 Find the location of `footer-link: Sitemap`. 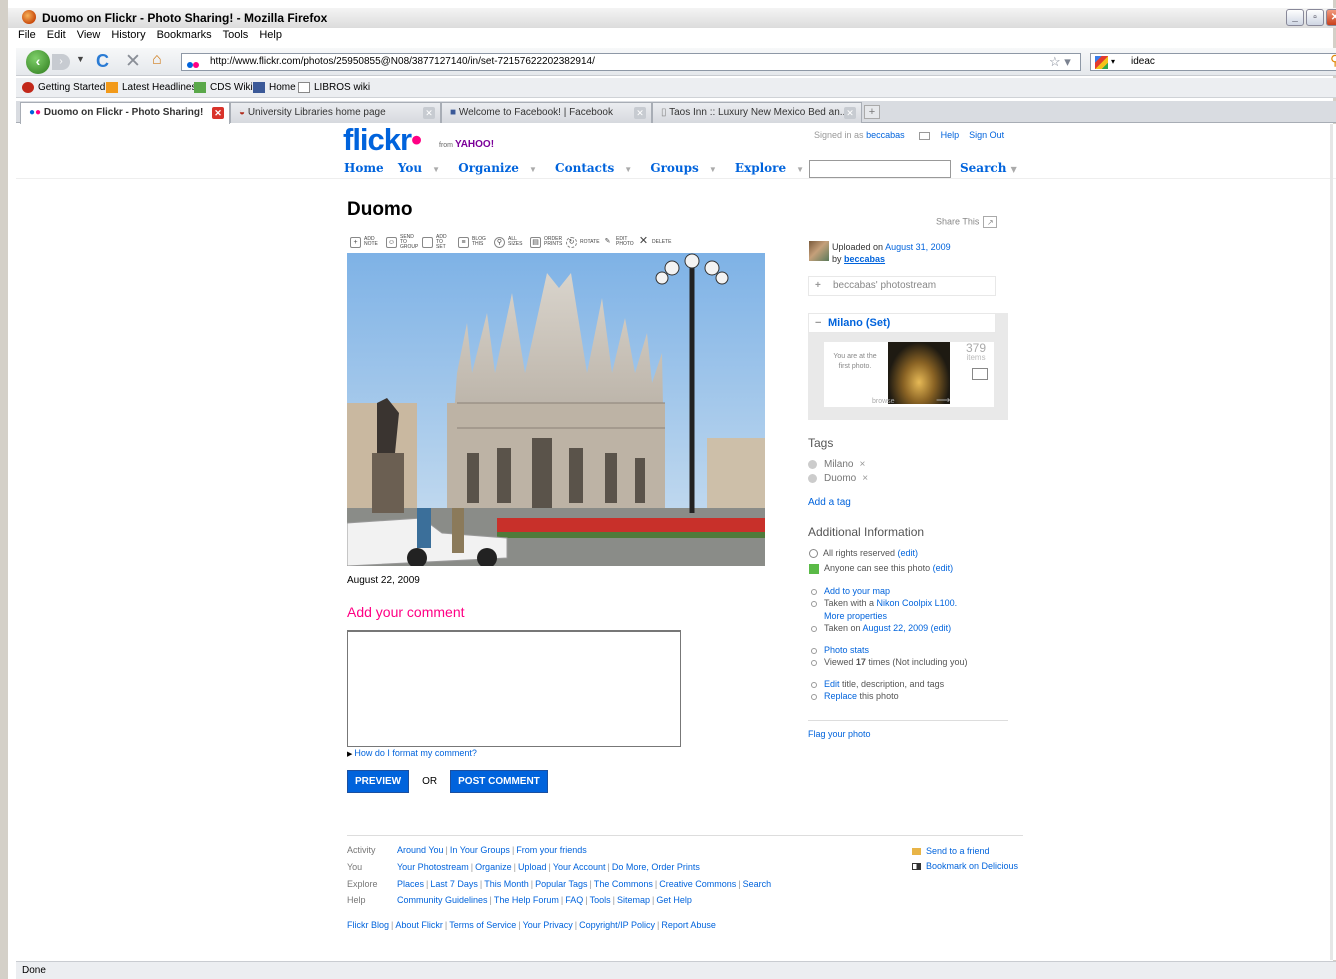

footer-link: Sitemap is located at coordinates (633, 900).